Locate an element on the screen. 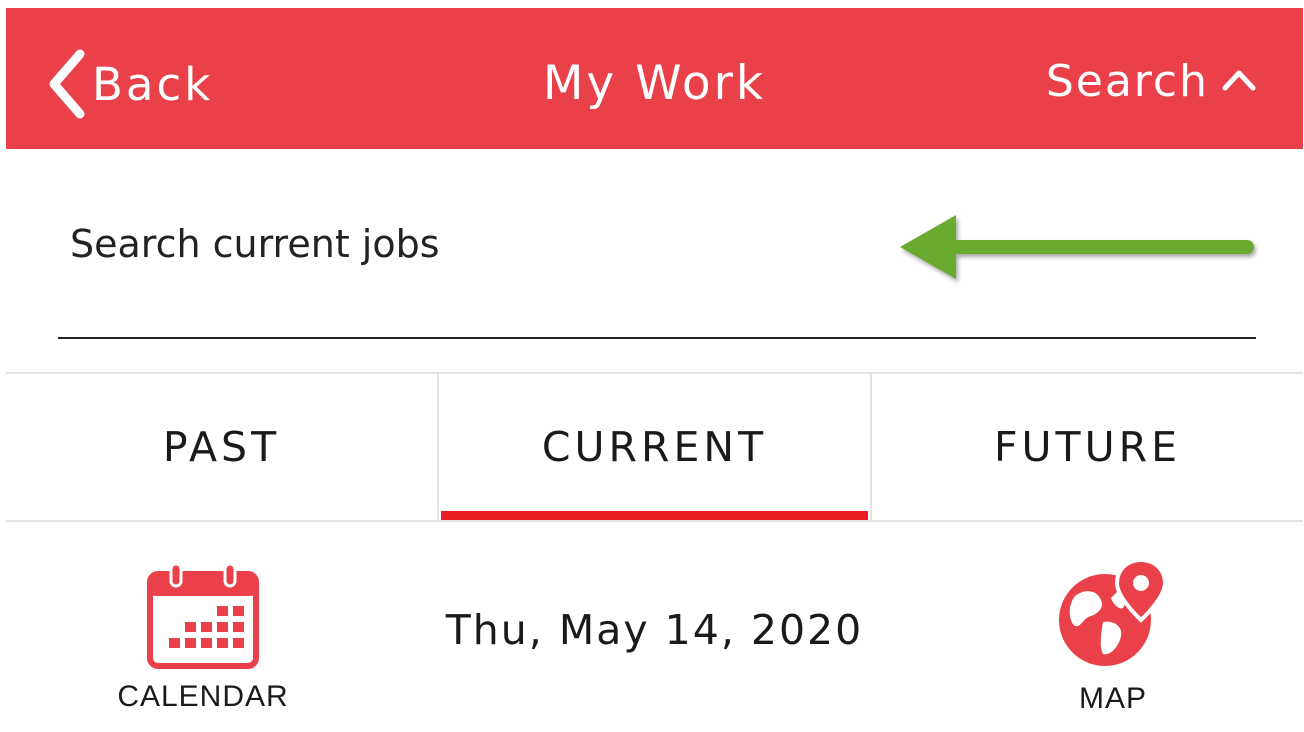 This screenshot has width=1304, height=732. map-button: MAP is located at coordinates (1113, 641).